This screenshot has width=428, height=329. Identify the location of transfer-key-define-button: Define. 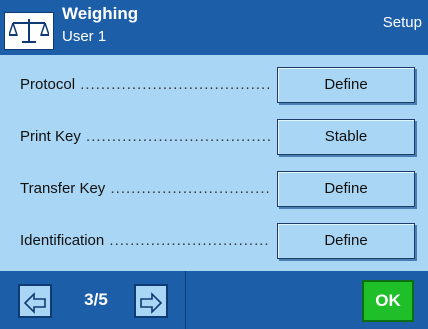
(346, 189).